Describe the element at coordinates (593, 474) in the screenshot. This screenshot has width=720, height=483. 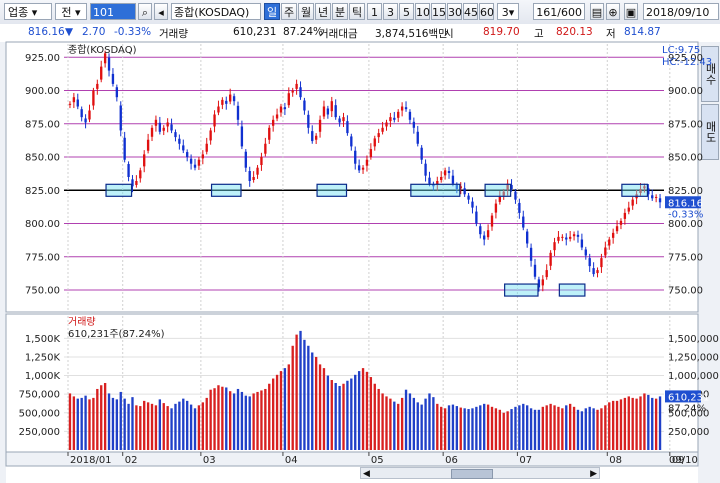
I see `scroll-right-icon: ▶` at that location.